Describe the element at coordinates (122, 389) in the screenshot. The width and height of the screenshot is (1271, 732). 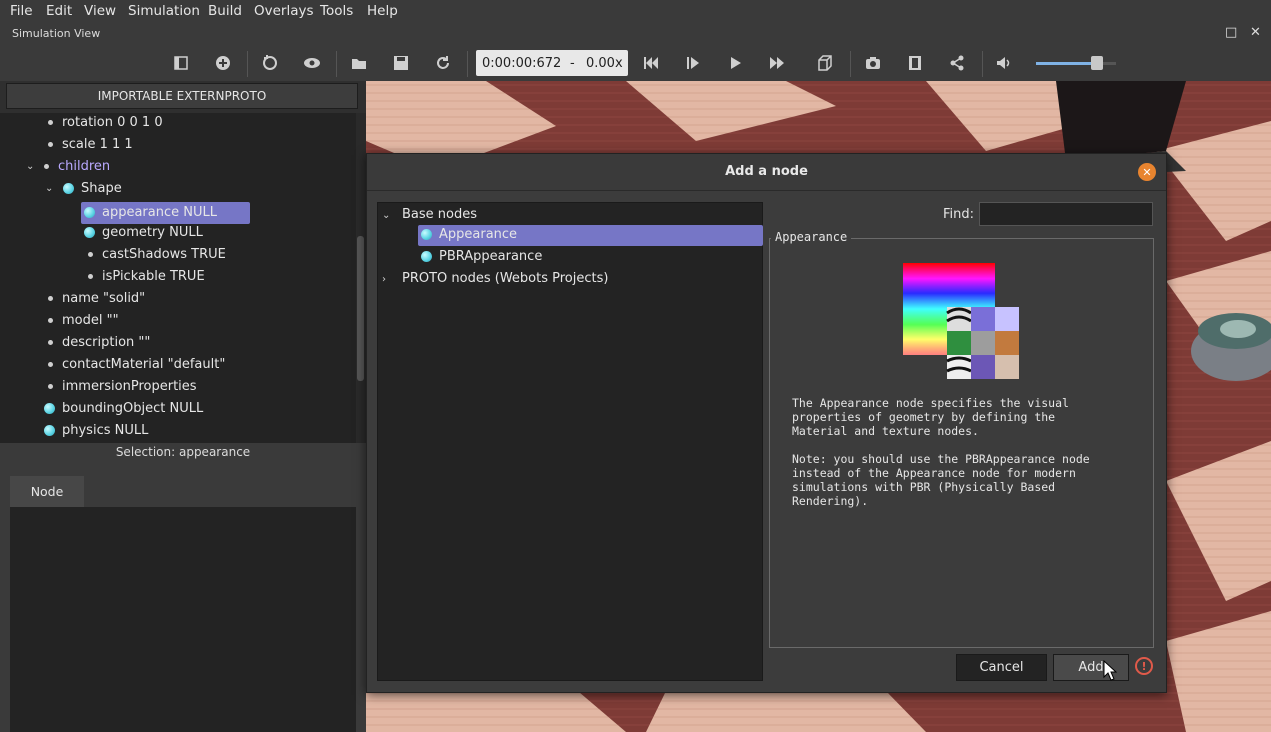
I see `tree-item: immersionProperties` at that location.